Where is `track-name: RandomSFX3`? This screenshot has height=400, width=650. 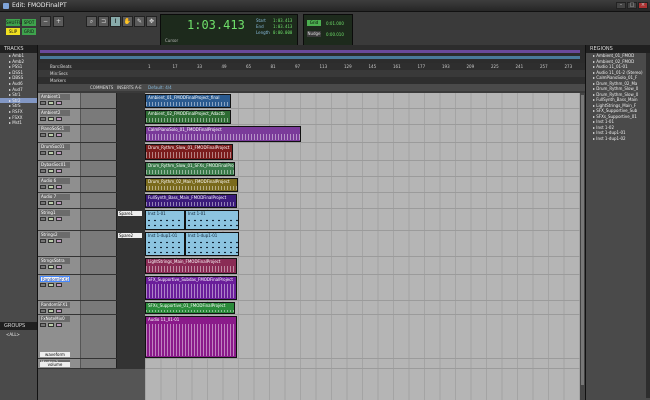
track-name: RandomSFX3 is located at coordinates (55, 279).